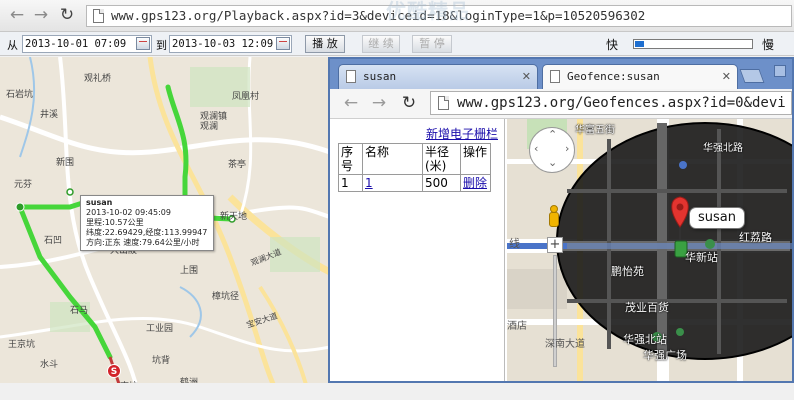 The height and width of the screenshot is (400, 794). I want to click on pan-left-icon: ‹, so click(536, 148).